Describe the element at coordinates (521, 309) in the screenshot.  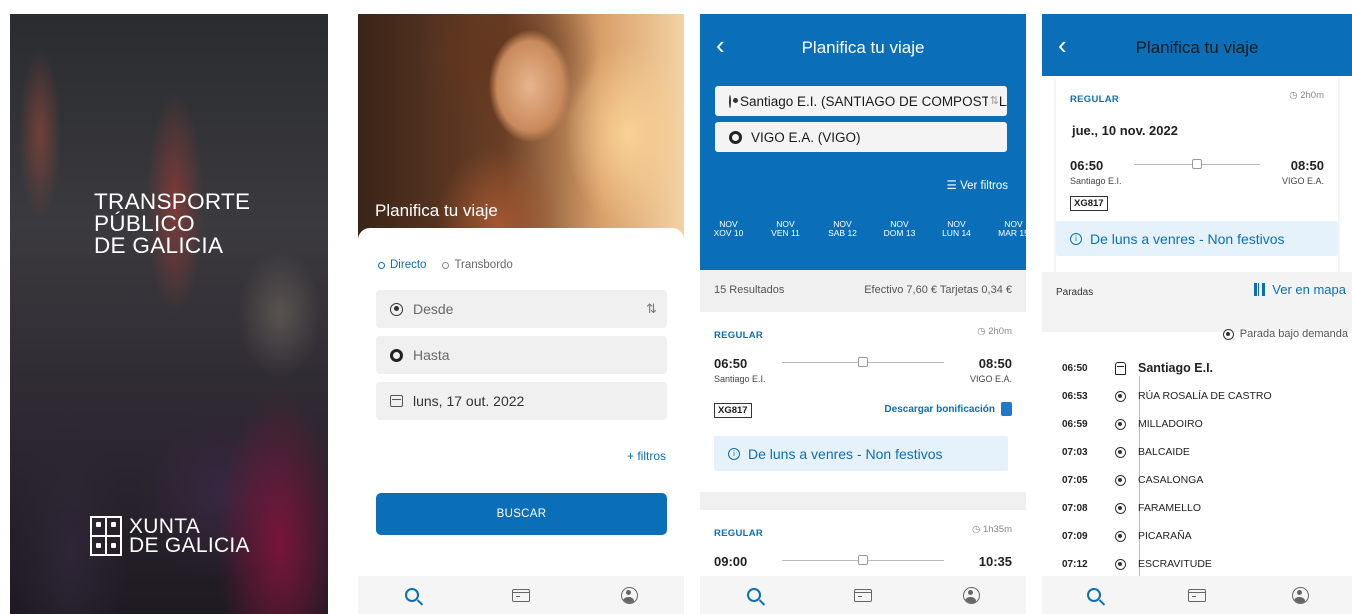
I see `origin-field: Desde ⇅` at that location.